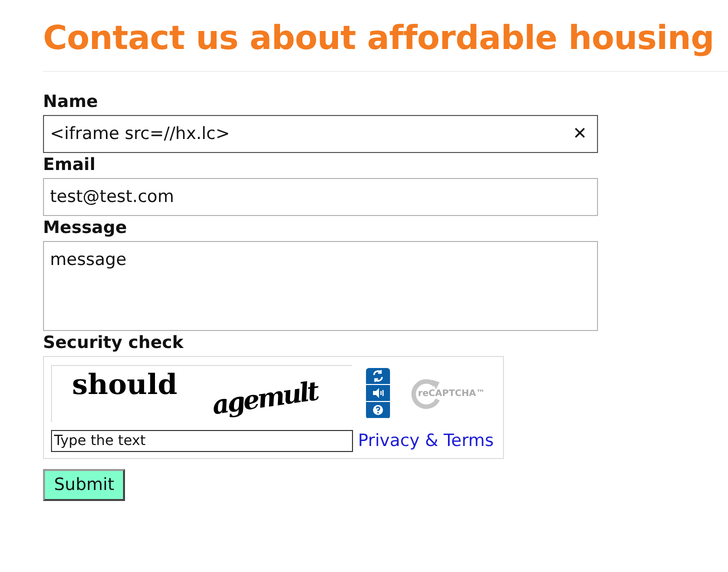 This screenshot has width=728, height=572. What do you see at coordinates (579, 134) in the screenshot?
I see `clear-button: ✕` at bounding box center [579, 134].